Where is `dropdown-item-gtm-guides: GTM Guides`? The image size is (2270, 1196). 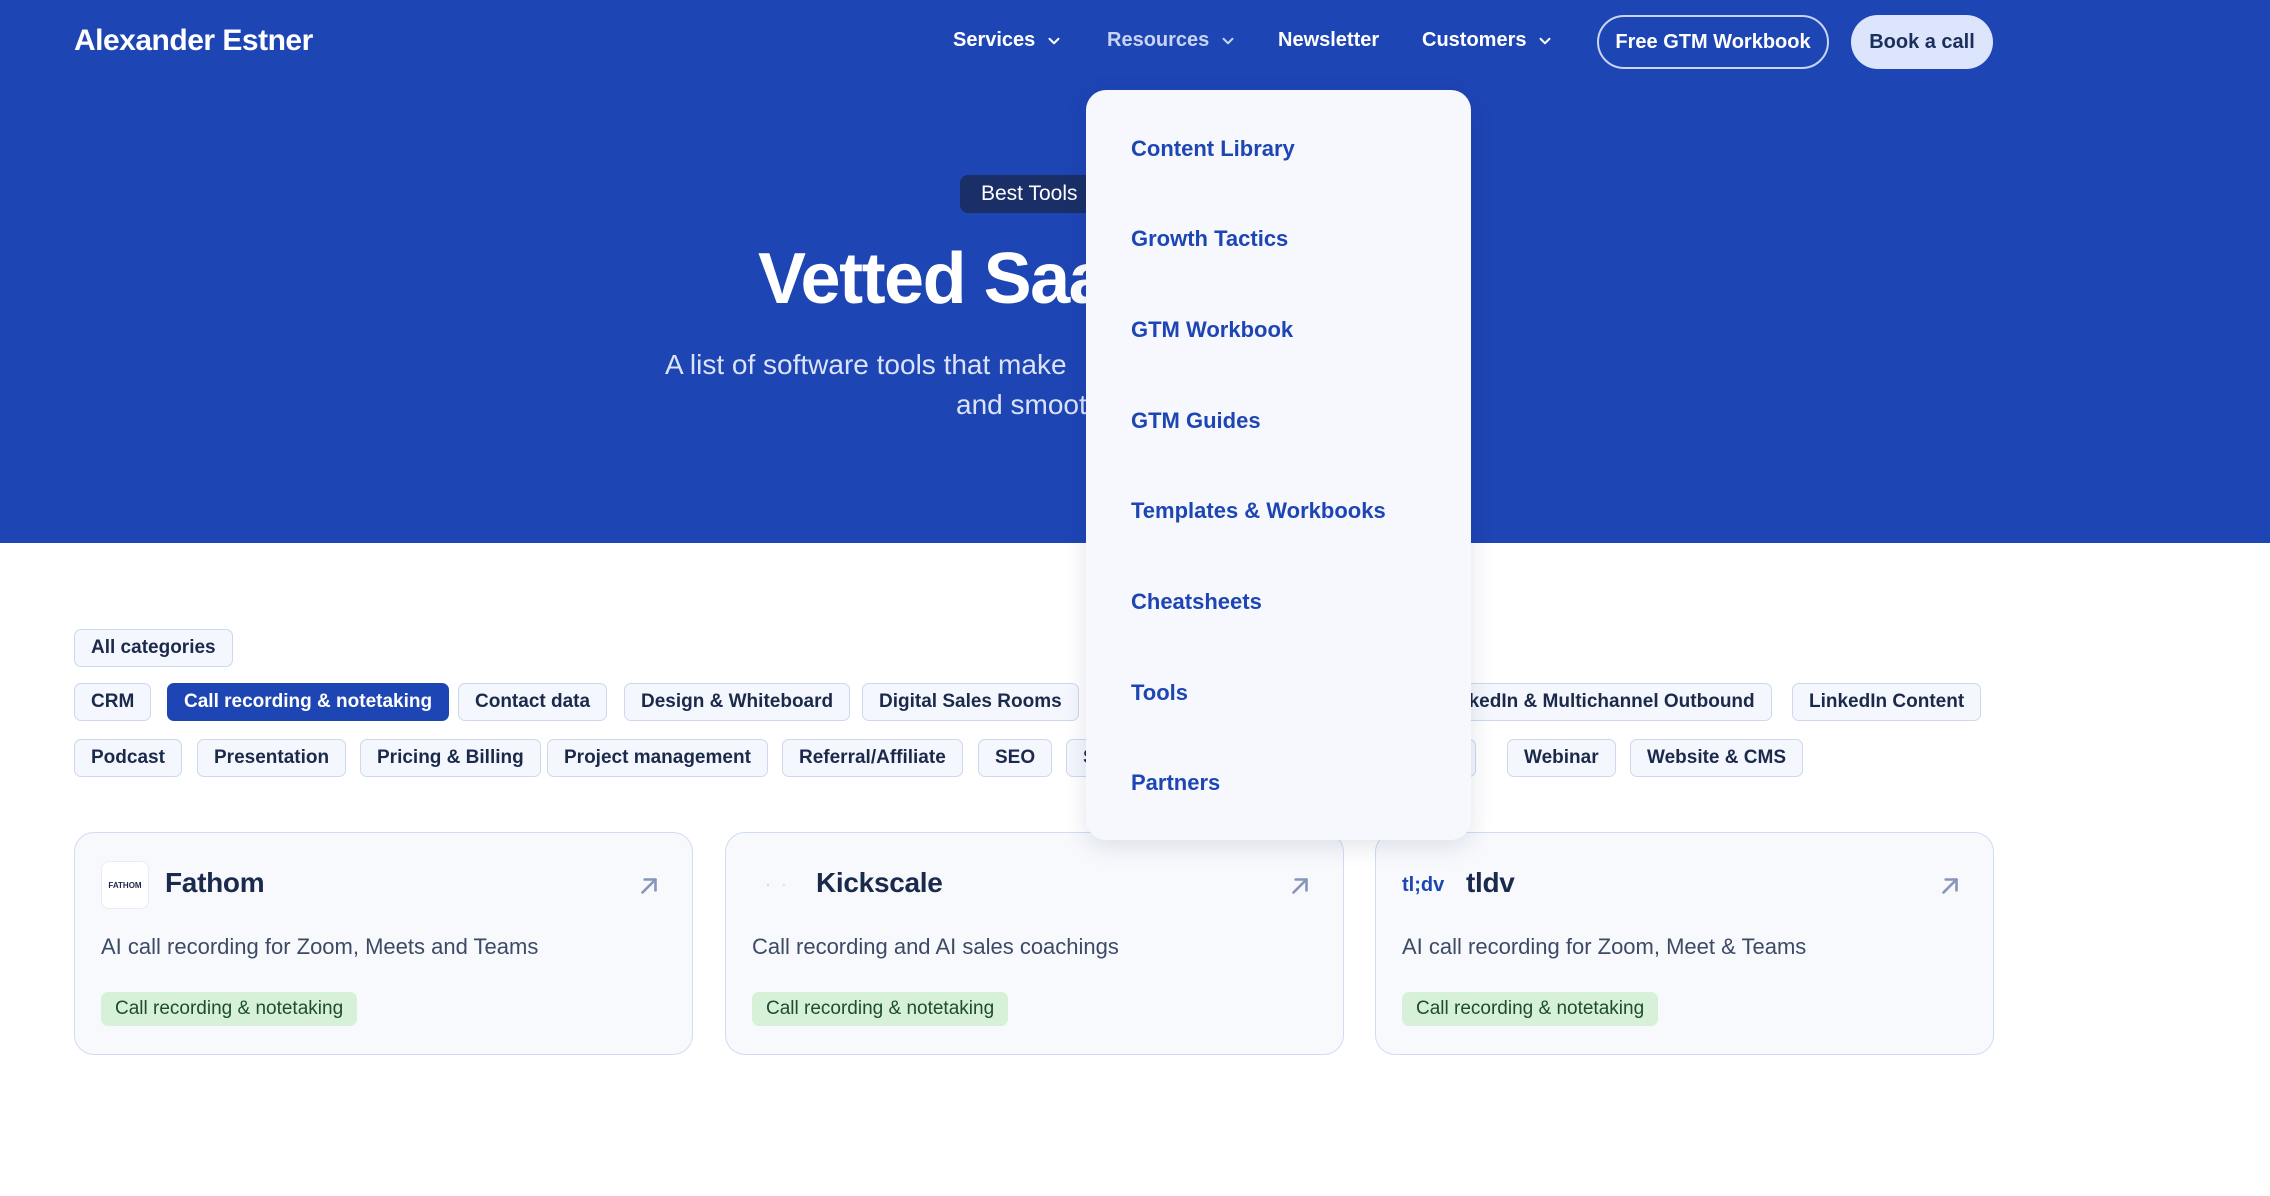 dropdown-item-gtm-guides: GTM Guides is located at coordinates (1196, 421).